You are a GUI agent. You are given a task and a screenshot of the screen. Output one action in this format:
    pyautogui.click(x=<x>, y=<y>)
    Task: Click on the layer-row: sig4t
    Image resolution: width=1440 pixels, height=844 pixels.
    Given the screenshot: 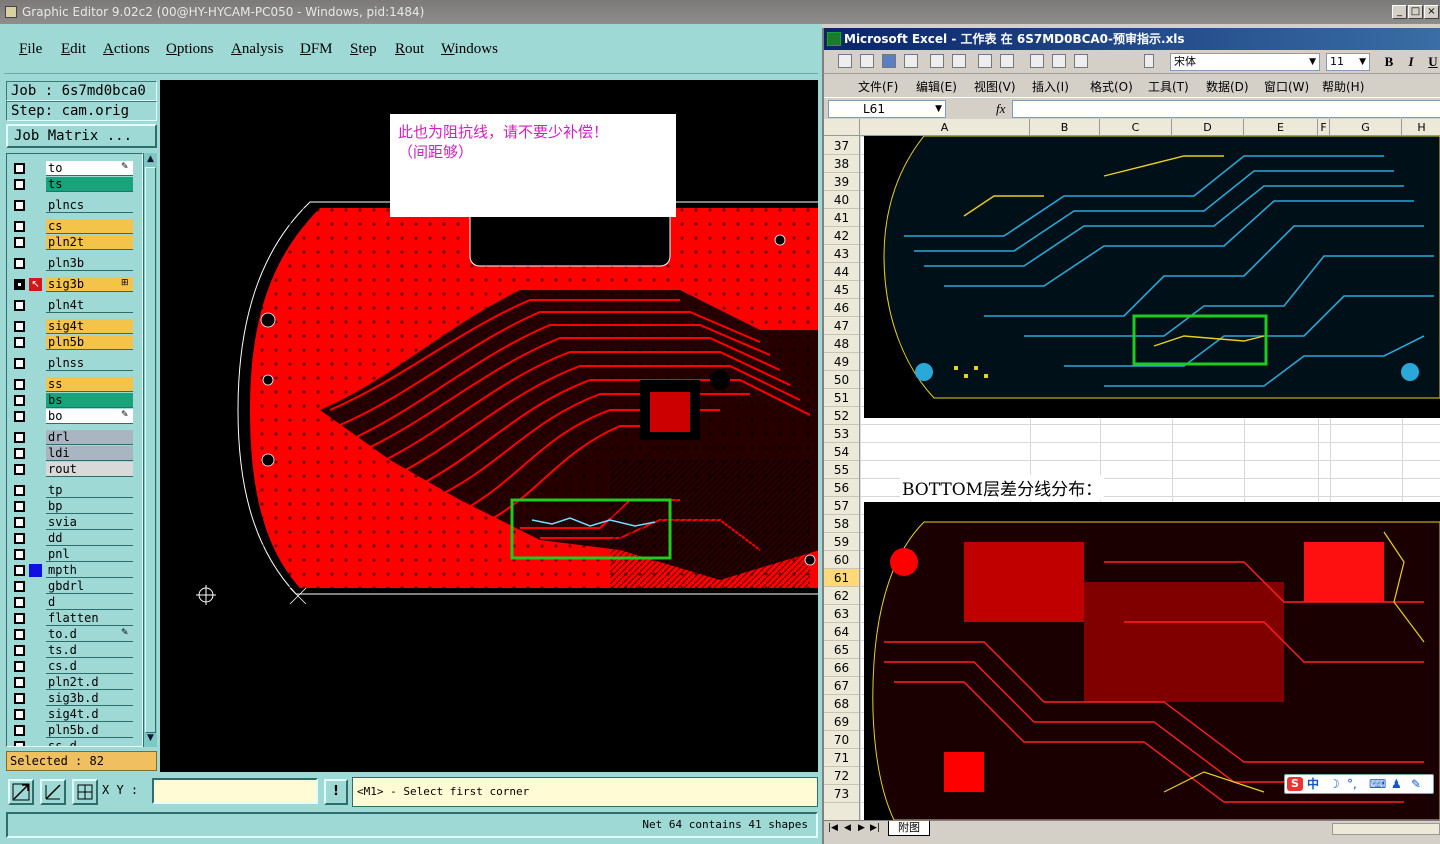 What is the action you would take?
    pyautogui.click(x=73, y=326)
    